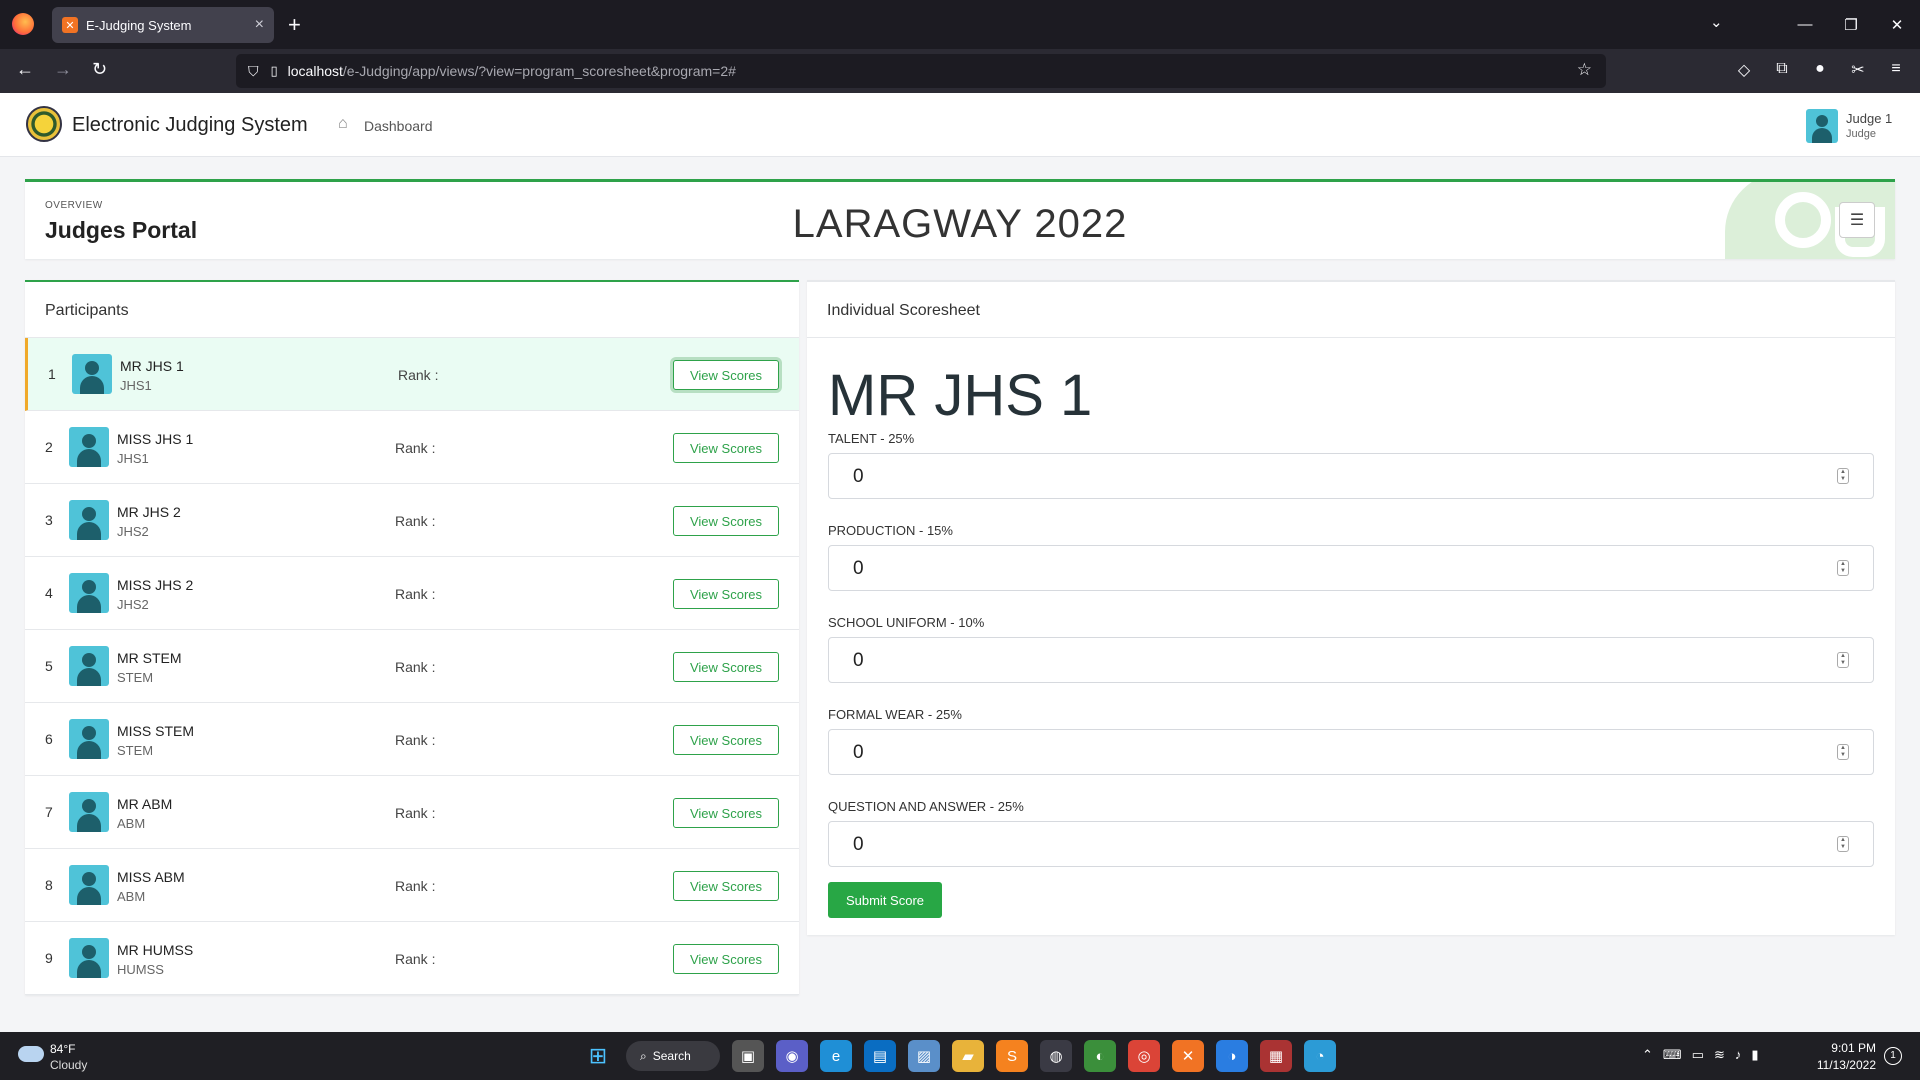  Describe the element at coordinates (748, 1056) in the screenshot. I see `task-view-icon: ▣` at that location.